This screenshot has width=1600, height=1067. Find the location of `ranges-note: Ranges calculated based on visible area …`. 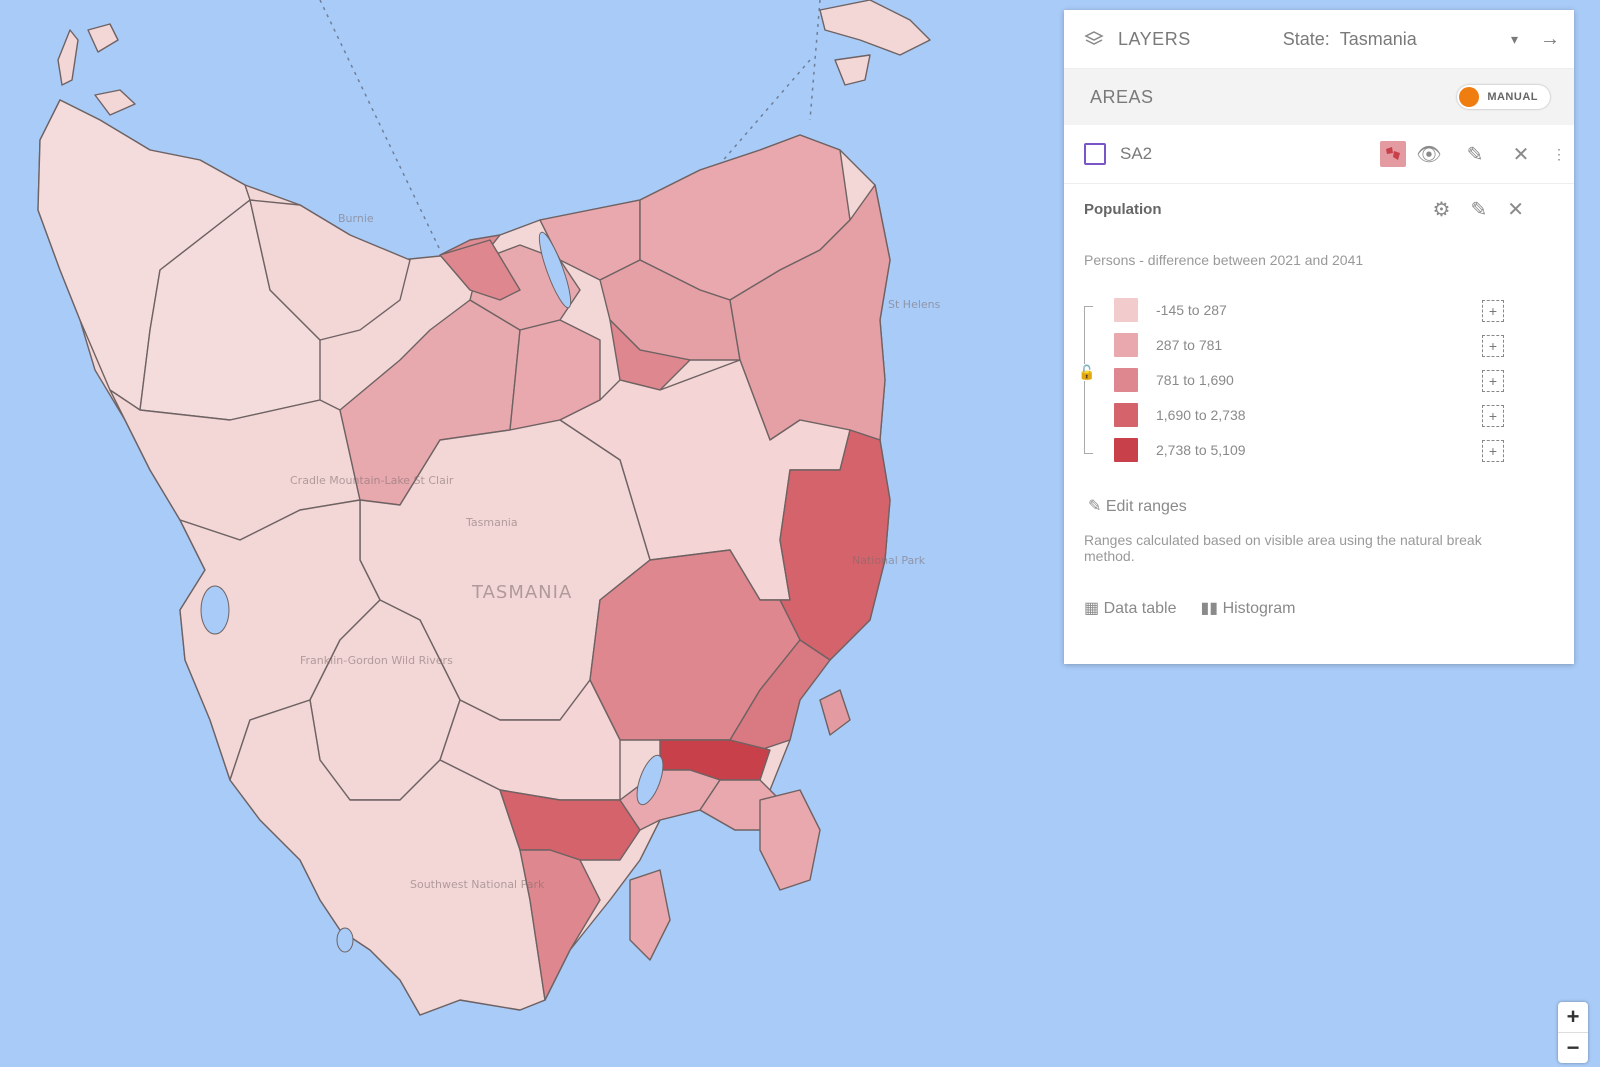

ranges-note: Ranges calculated based on visible area … is located at coordinates (1283, 548).